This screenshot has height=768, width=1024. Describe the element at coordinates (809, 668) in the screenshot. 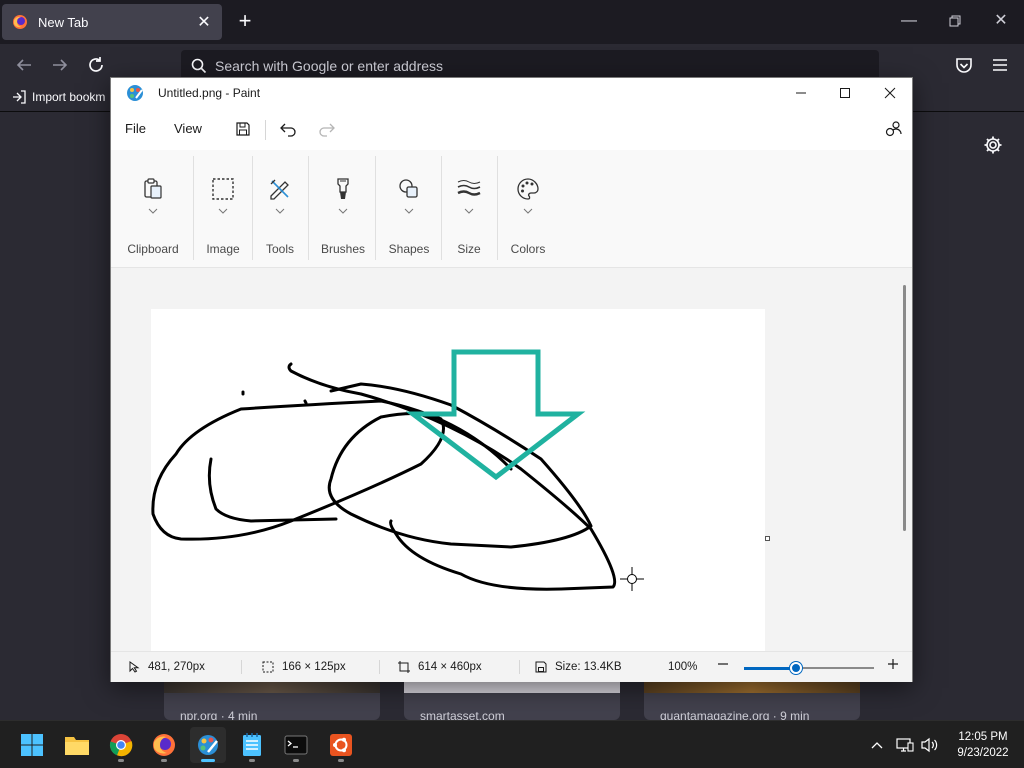

I see `zoom-slider` at that location.